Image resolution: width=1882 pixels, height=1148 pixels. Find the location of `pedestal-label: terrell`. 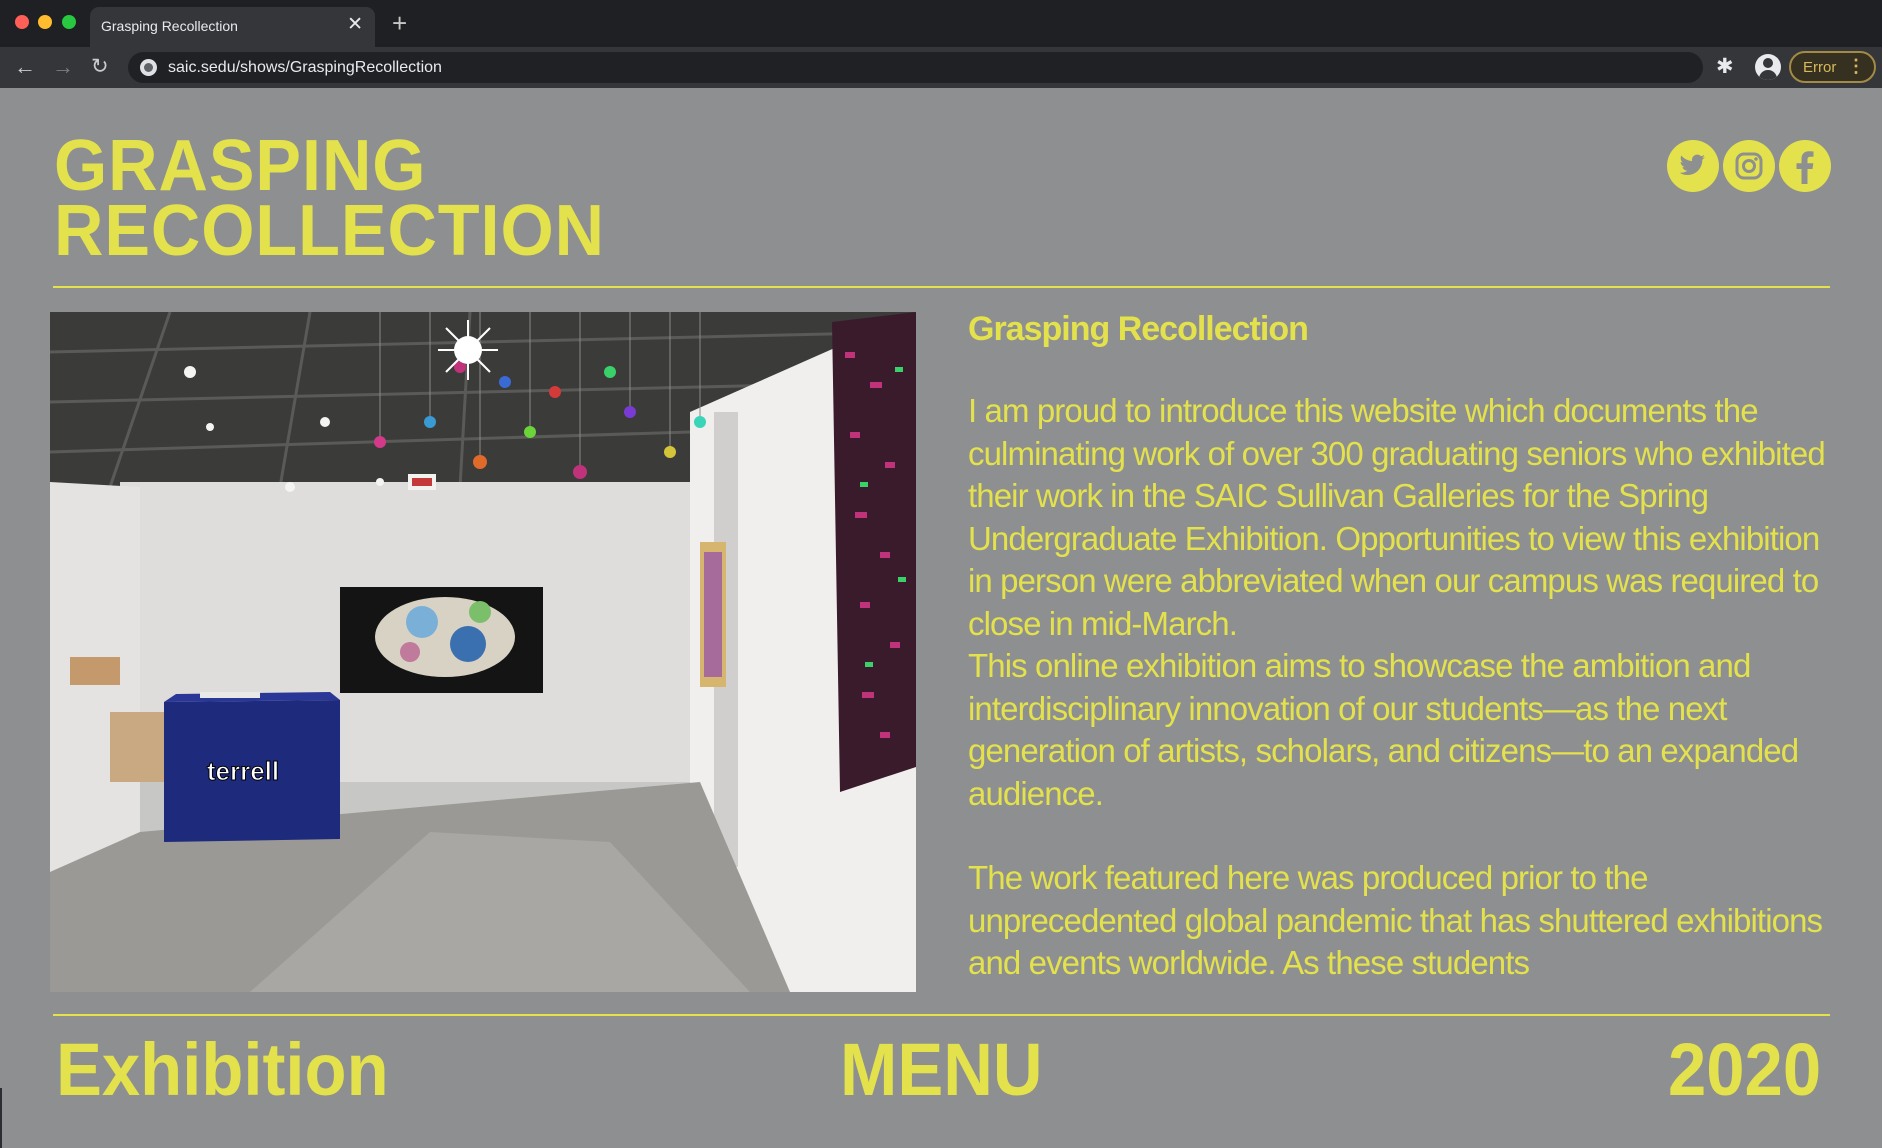

pedestal-label: terrell is located at coordinates (243, 771).